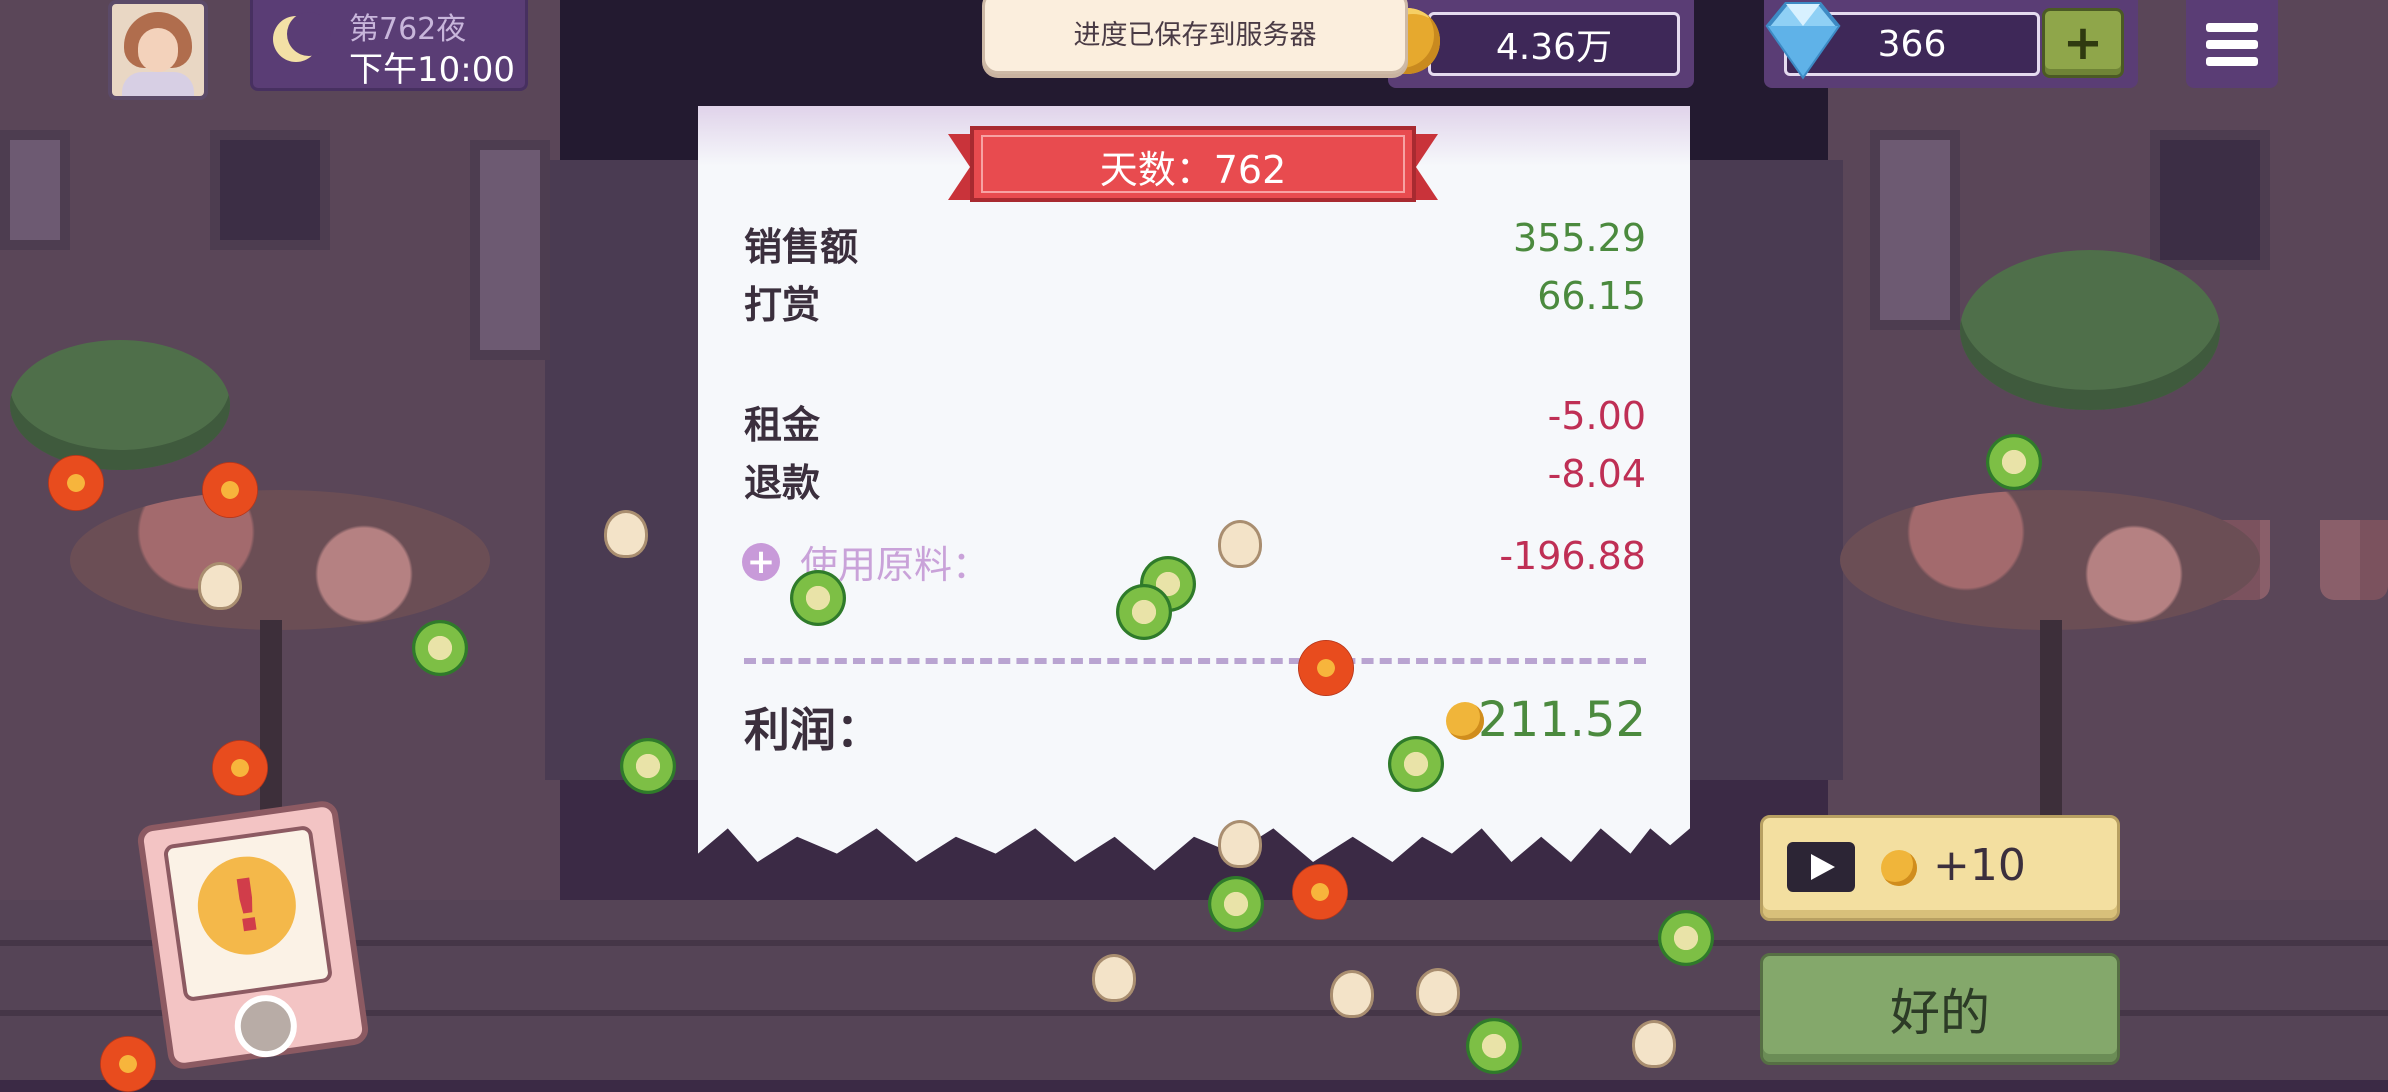 The width and height of the screenshot is (2388, 1092). Describe the element at coordinates (761, 562) in the screenshot. I see `expand-ingredients-button: +` at that location.